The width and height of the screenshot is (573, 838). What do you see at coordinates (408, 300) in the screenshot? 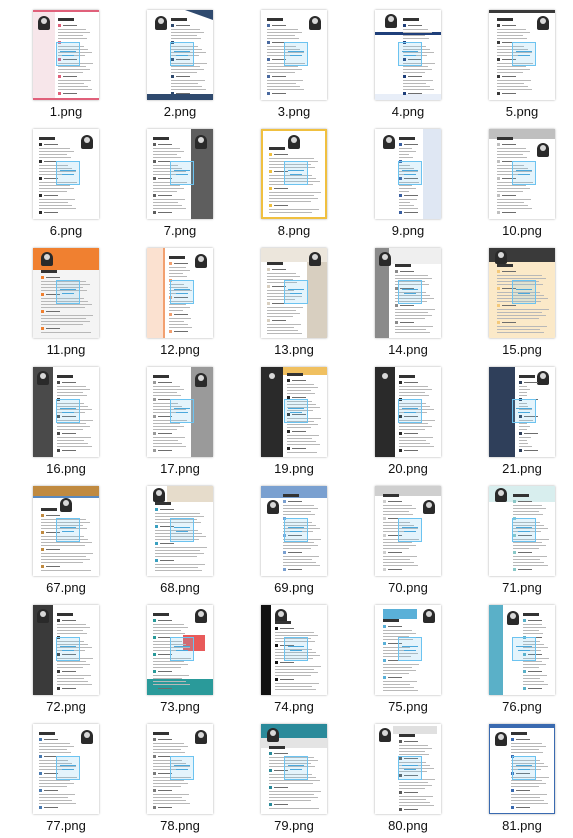
I see `file-tile: 14.png` at bounding box center [408, 300].